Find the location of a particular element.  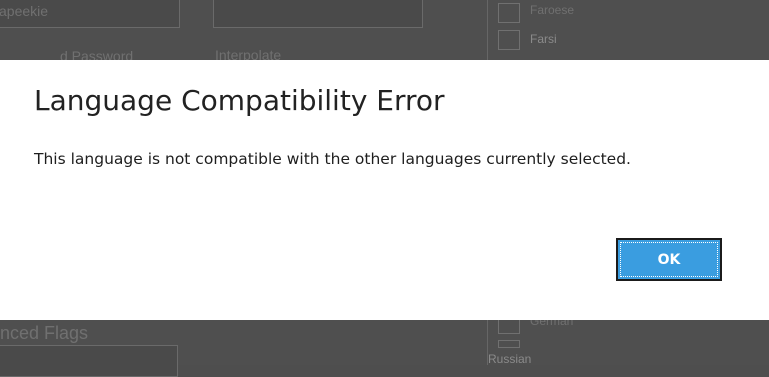

ok-button: OK is located at coordinates (669, 259).